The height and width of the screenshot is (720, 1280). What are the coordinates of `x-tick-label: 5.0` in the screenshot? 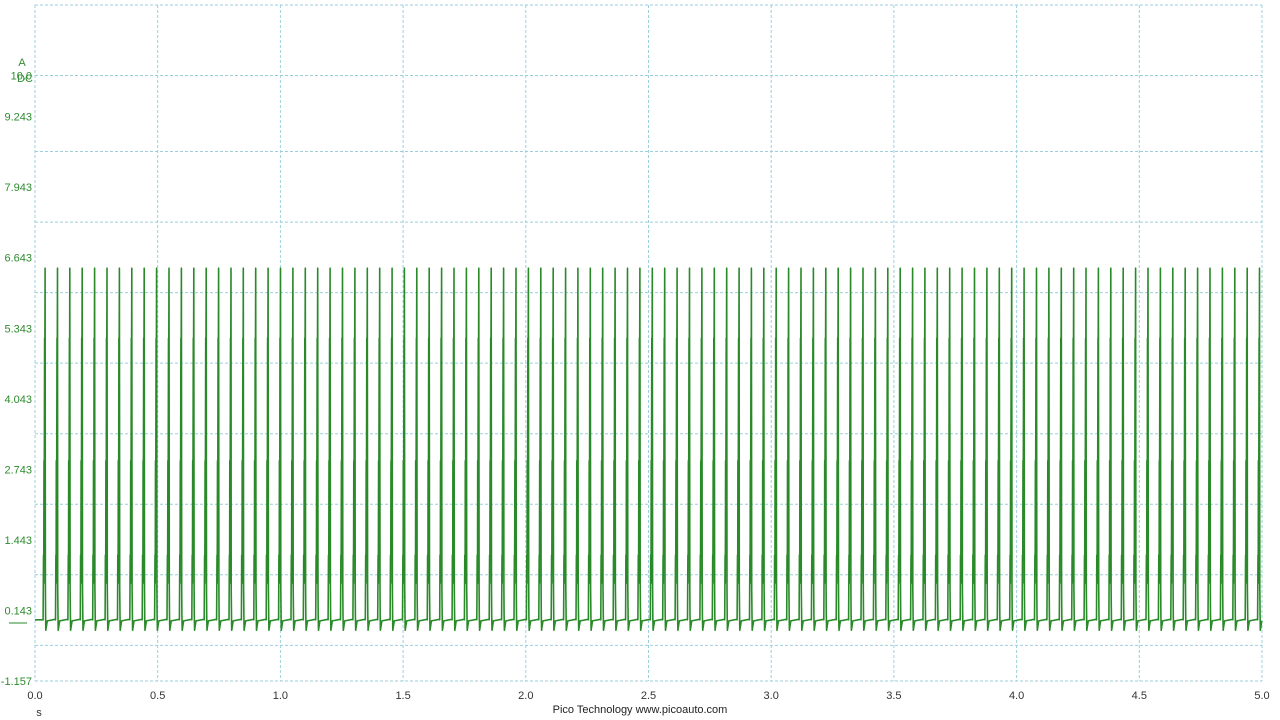 It's located at (1261, 696).